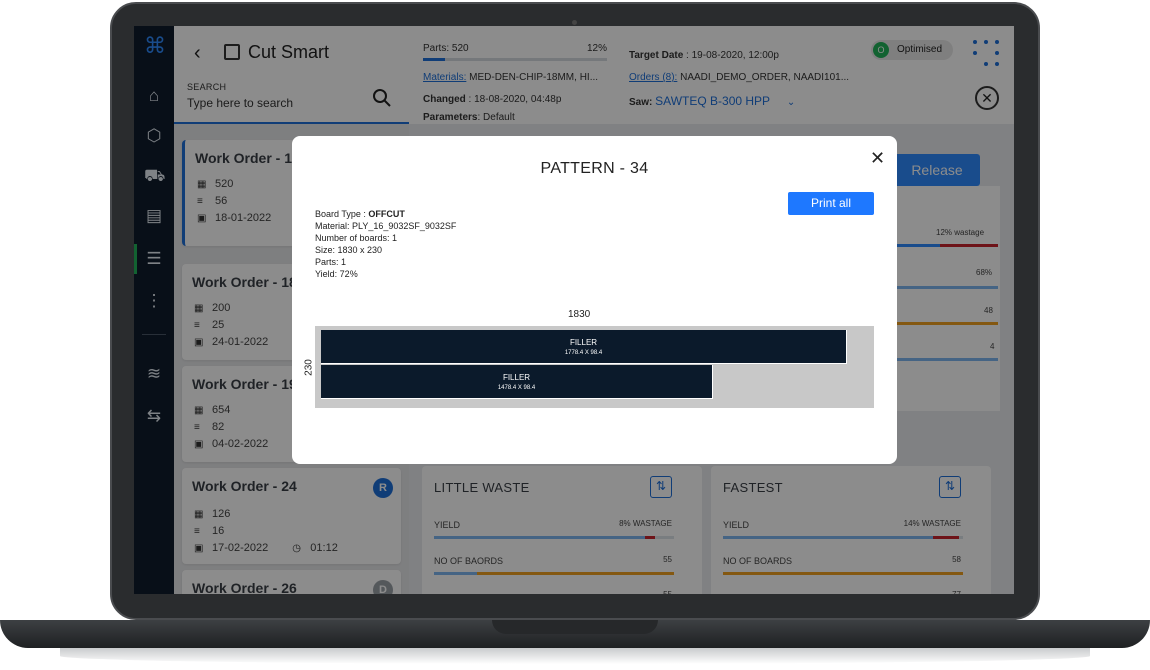 The image size is (1150, 670). I want to click on filler-piece: FILLER 1478.4 X 98.4, so click(517, 382).